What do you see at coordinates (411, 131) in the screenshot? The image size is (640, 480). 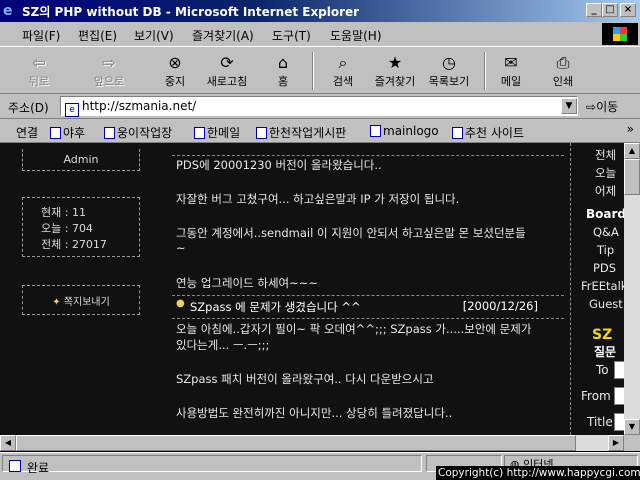 I see `link-label: mainlogo` at bounding box center [411, 131].